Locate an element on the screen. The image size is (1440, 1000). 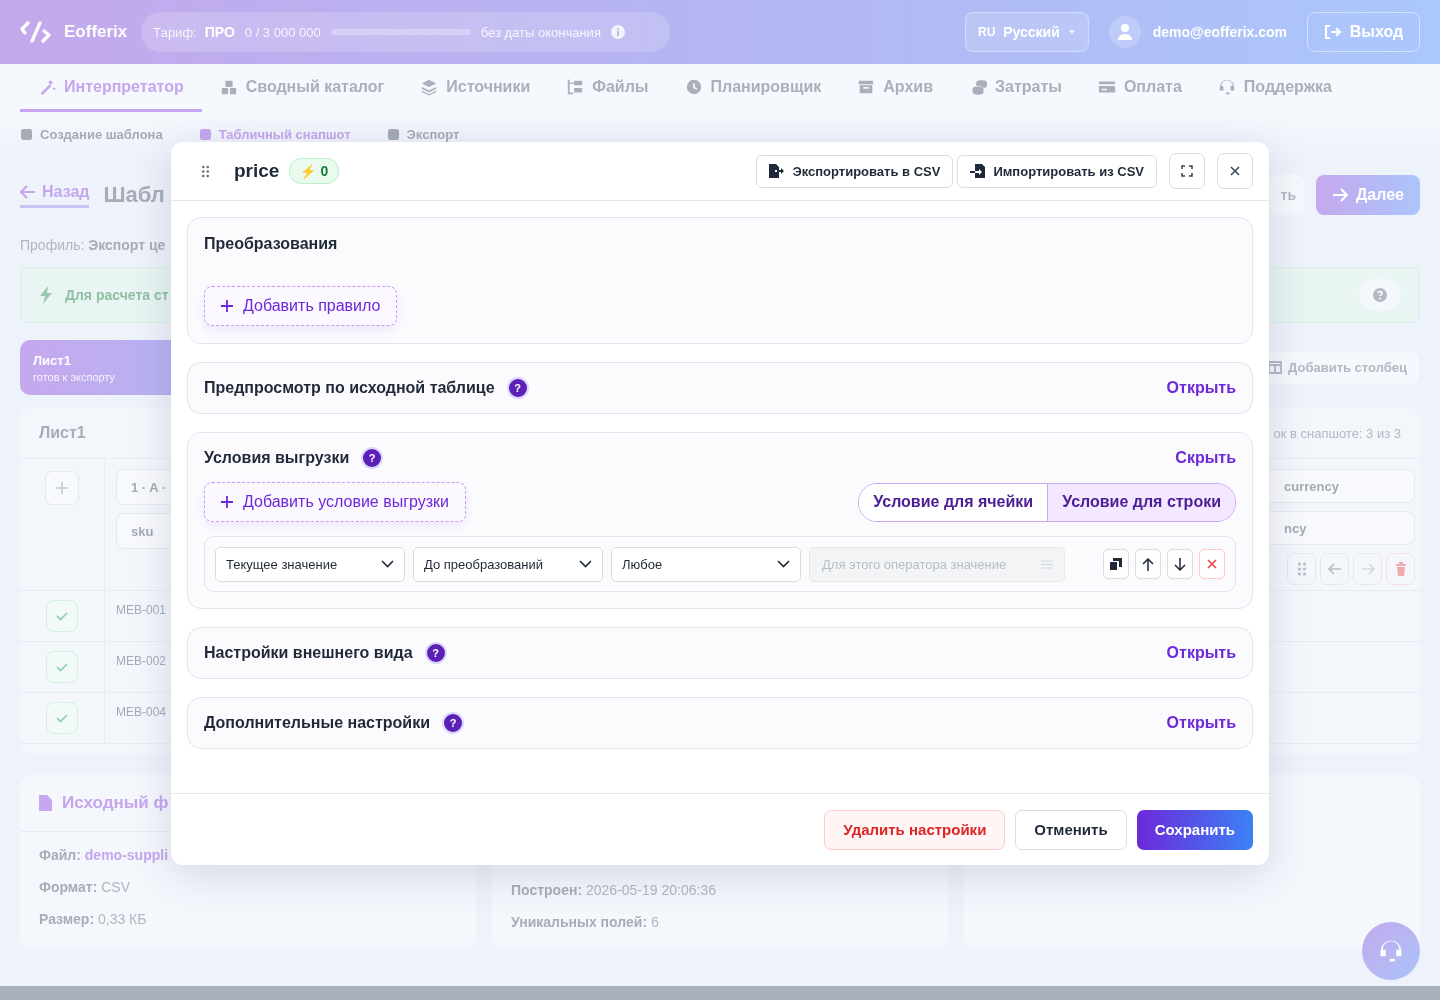
column-chip: sku is located at coordinates (143, 531).